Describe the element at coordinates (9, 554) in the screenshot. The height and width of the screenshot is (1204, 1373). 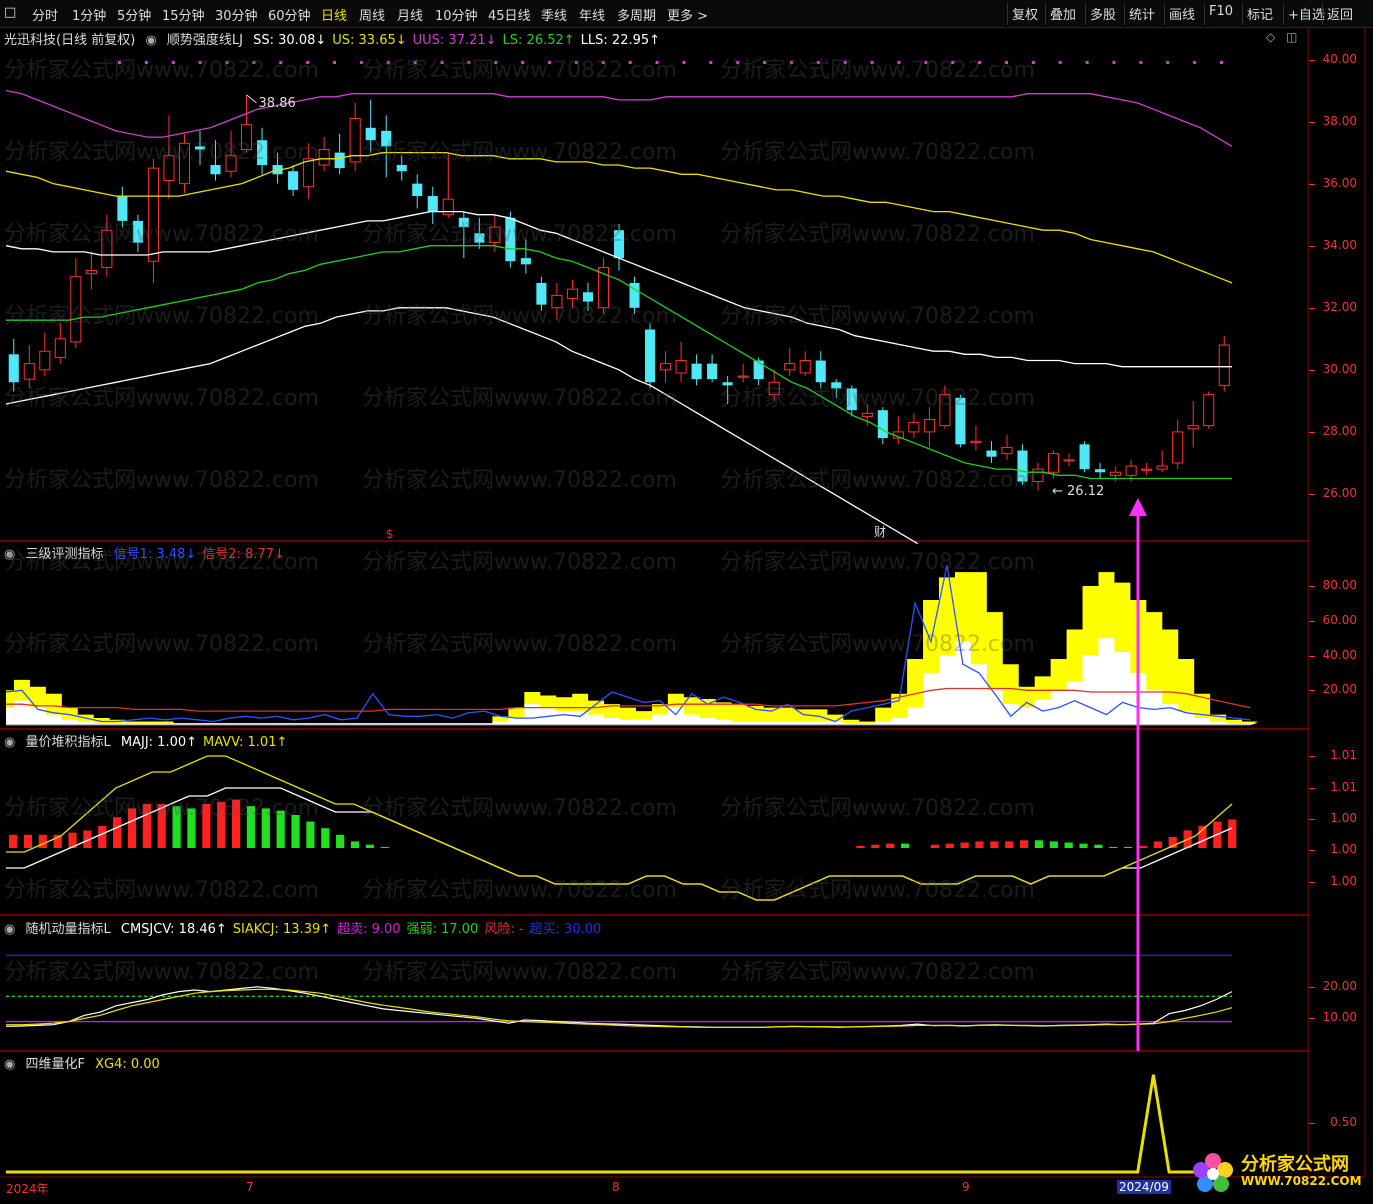
I see `panel2-toggle-icon: ◉` at that location.